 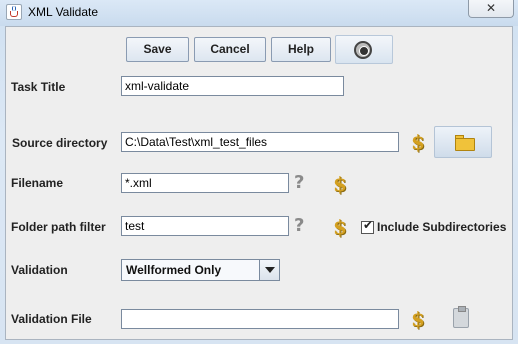 I want to click on validation-file-label: Validation File, so click(x=51, y=319).